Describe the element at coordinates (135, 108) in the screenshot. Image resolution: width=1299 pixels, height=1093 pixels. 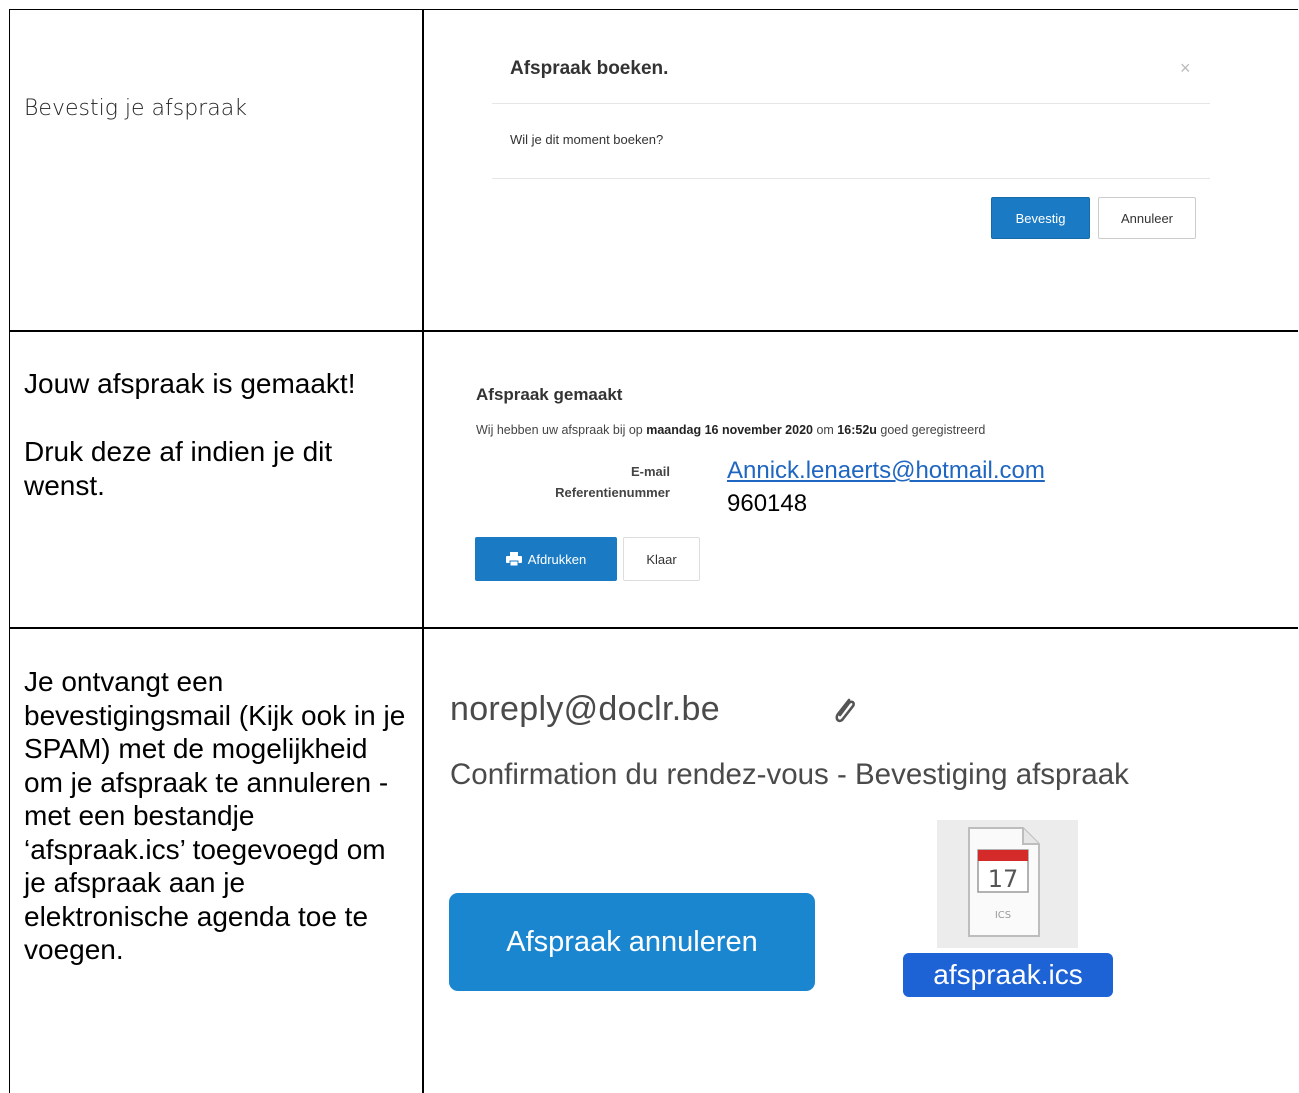
I see `step-confirm-text: Bevestig je afspraak` at that location.